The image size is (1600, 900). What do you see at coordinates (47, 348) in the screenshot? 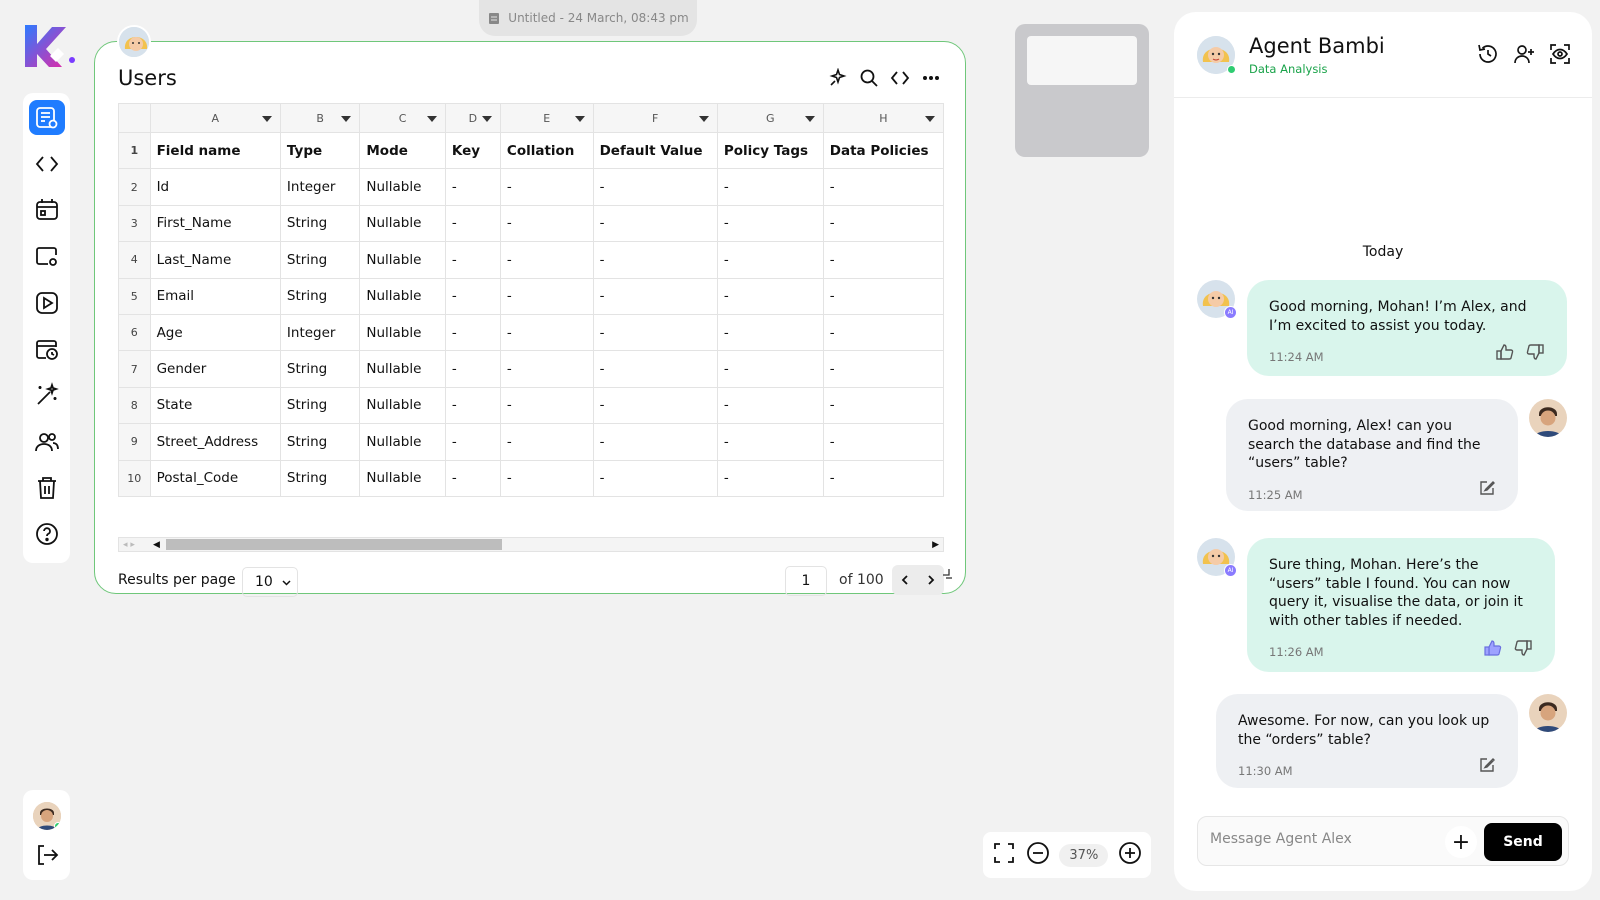
I see `sidebar-item-schedule` at bounding box center [47, 348].